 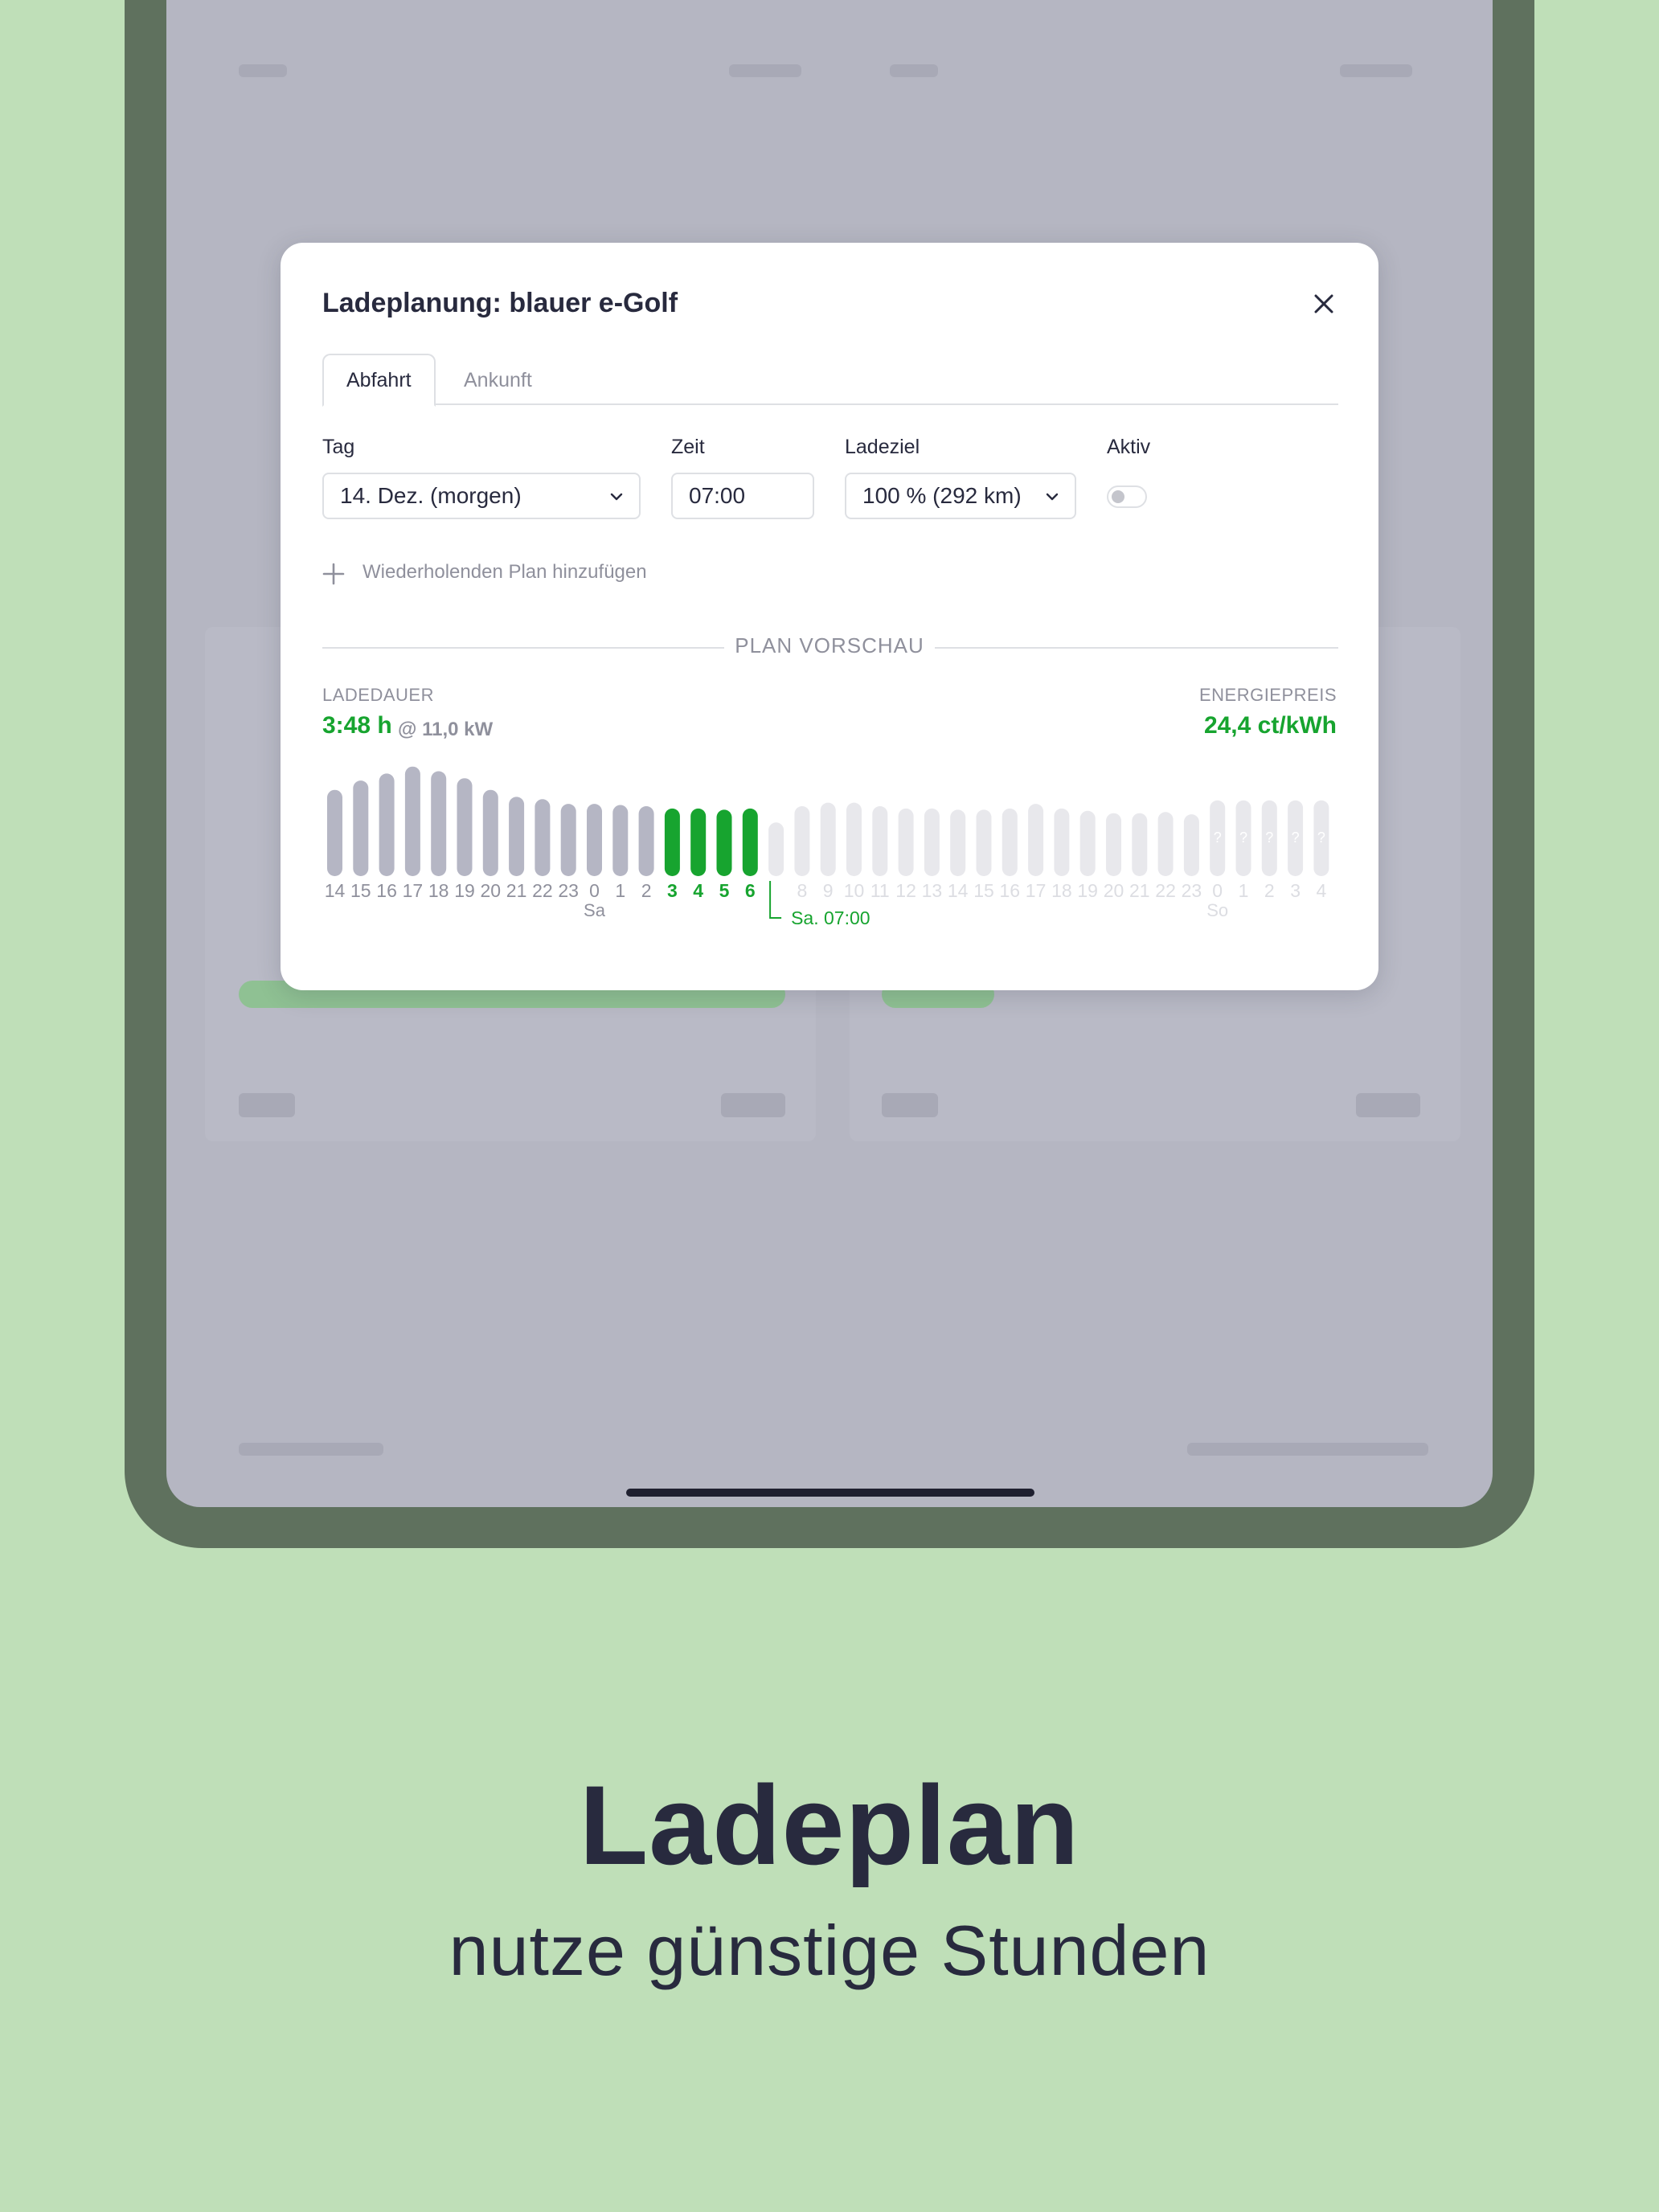 I want to click on charge-power: @ 11,0 kW, so click(x=446, y=729).